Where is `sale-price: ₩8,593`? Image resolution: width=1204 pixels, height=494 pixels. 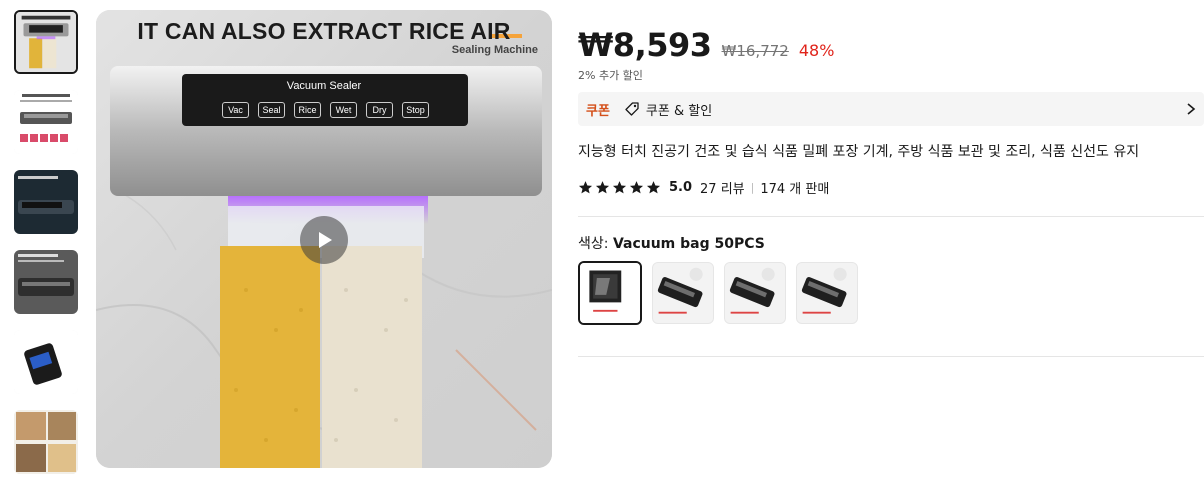 sale-price: ₩8,593 is located at coordinates (645, 45).